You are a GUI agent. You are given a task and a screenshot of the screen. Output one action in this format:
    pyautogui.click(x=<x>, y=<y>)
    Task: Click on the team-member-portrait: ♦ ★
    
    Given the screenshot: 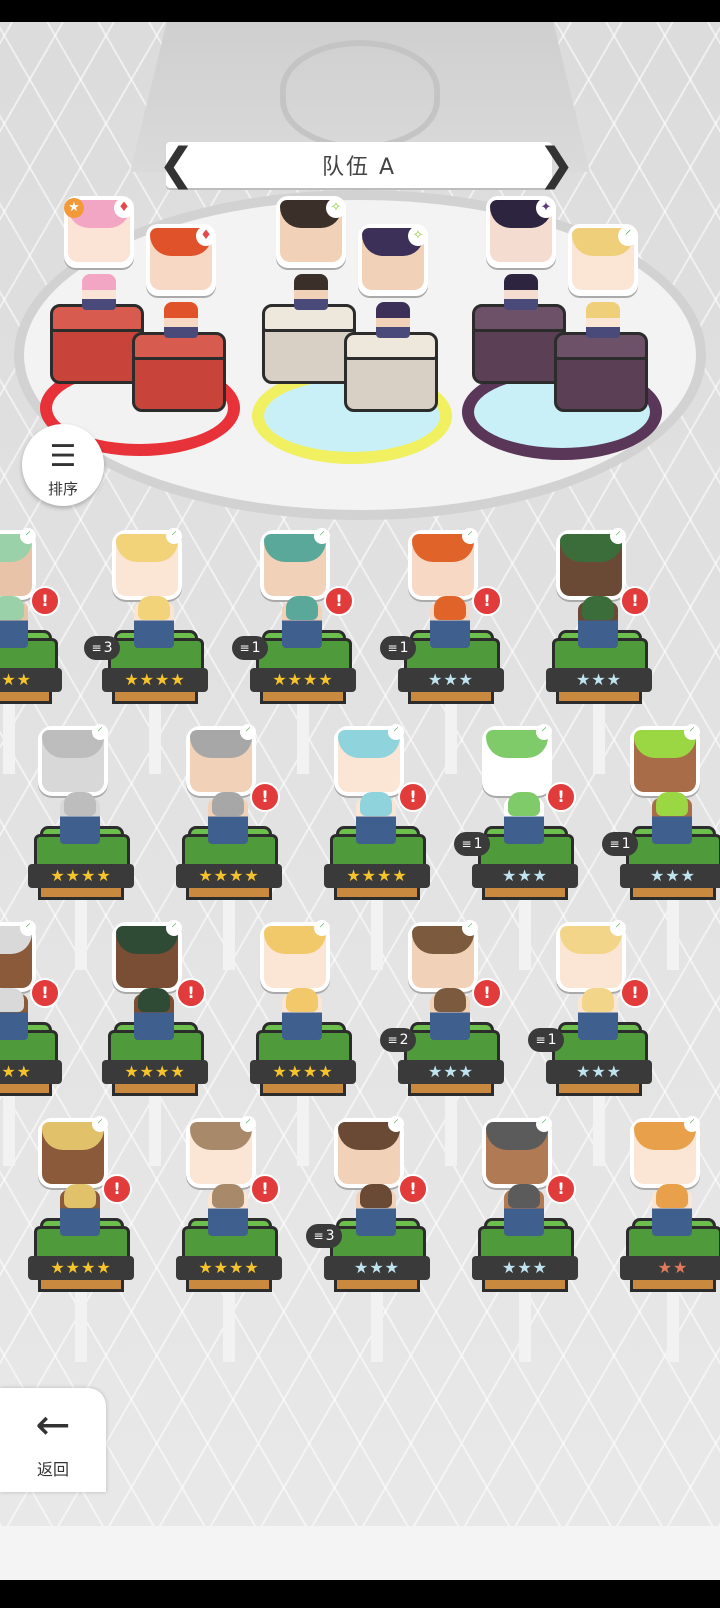 What is the action you would take?
    pyautogui.click(x=99, y=232)
    